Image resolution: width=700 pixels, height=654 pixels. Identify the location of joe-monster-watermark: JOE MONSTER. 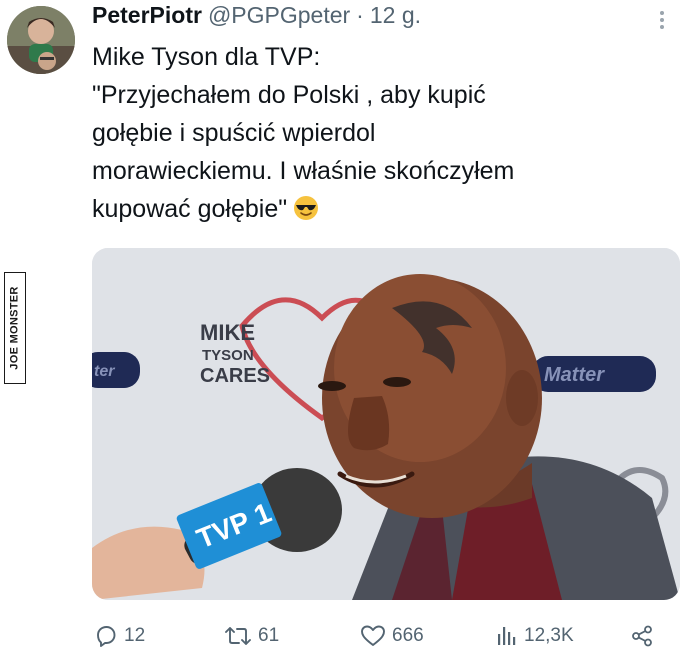
(15, 328).